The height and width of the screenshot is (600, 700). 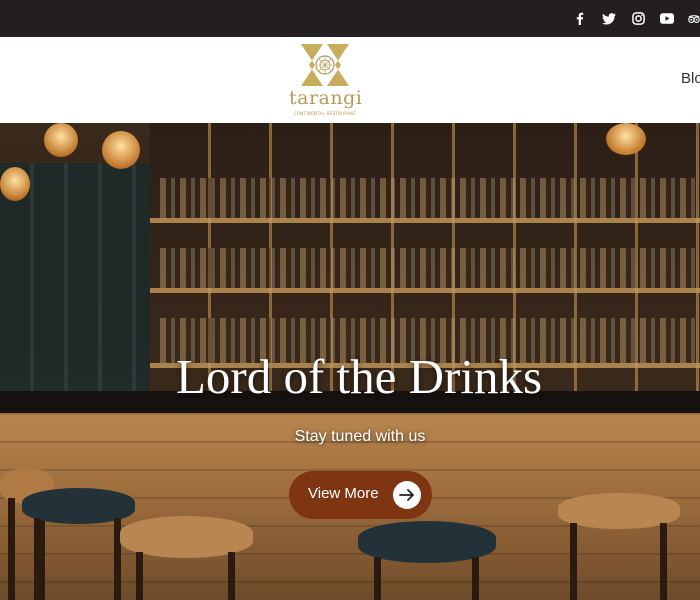 I want to click on instagram-icon, so click(x=638, y=19).